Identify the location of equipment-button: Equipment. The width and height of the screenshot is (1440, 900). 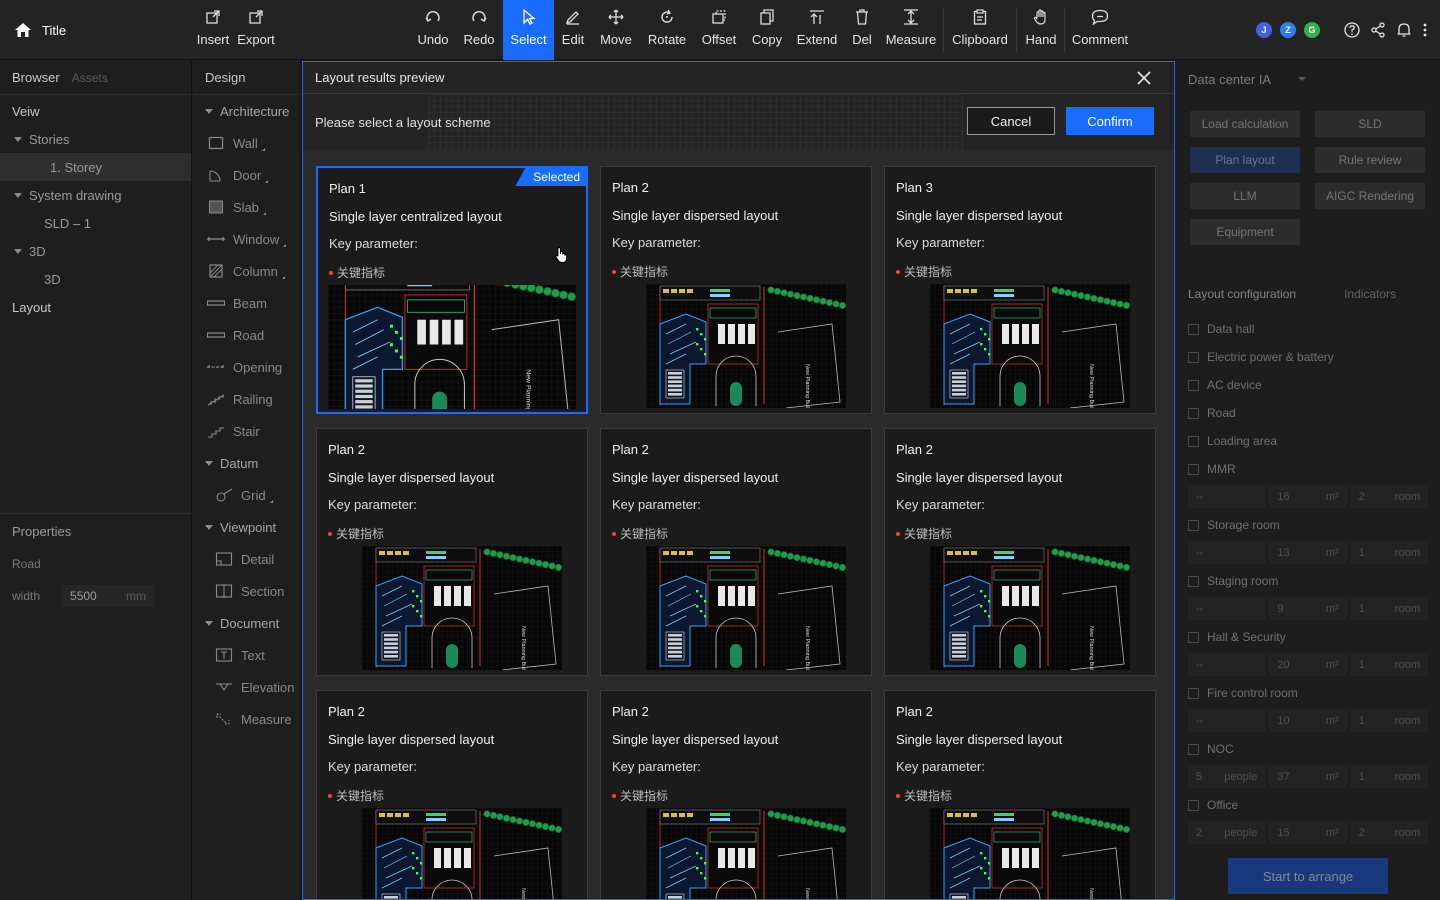
(1245, 232).